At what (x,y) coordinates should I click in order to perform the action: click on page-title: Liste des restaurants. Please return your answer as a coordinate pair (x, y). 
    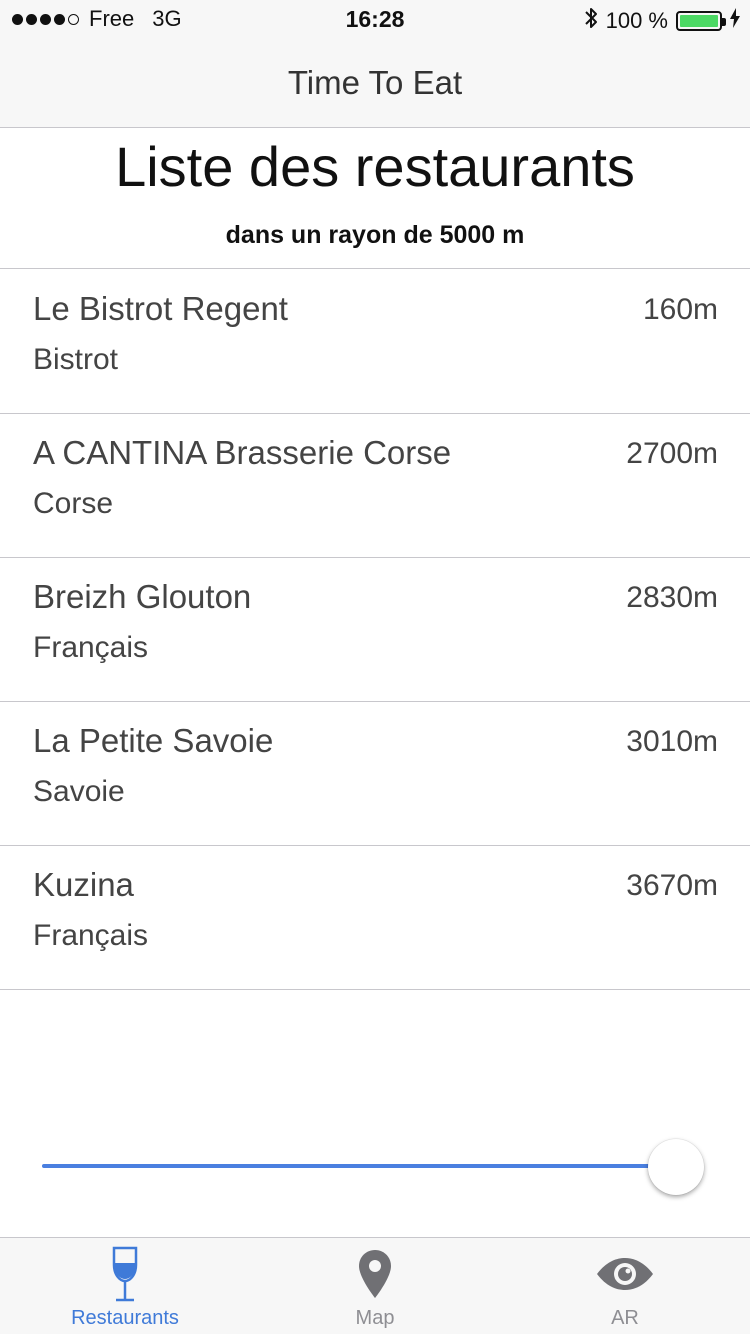
    Looking at the image, I should click on (375, 166).